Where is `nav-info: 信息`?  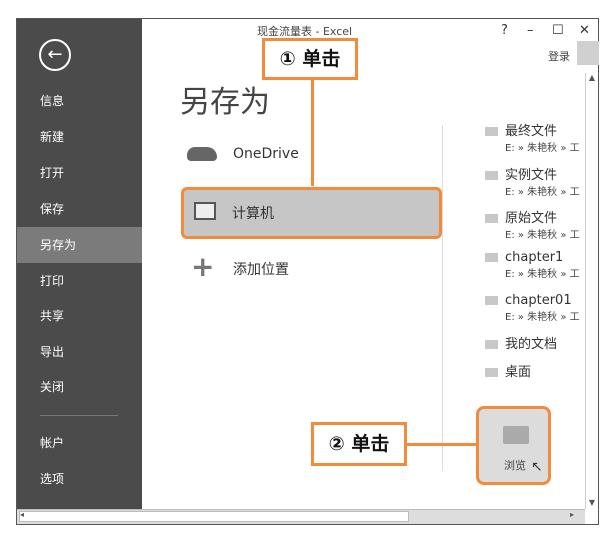
nav-info: 信息 is located at coordinates (79, 101).